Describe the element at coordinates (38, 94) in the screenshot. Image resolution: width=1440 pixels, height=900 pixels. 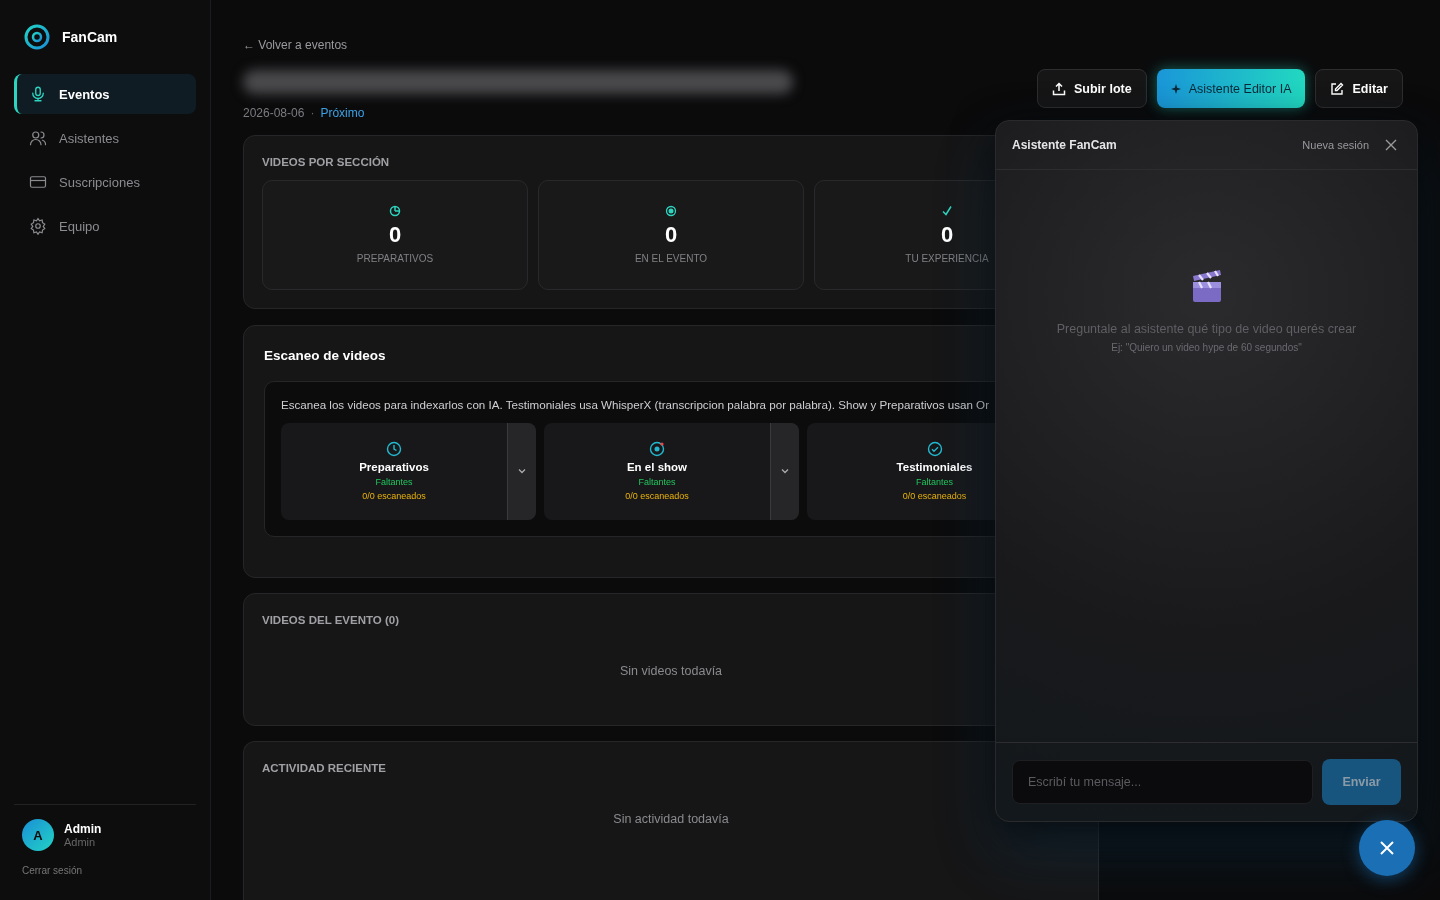
I see `microphone-icon` at that location.